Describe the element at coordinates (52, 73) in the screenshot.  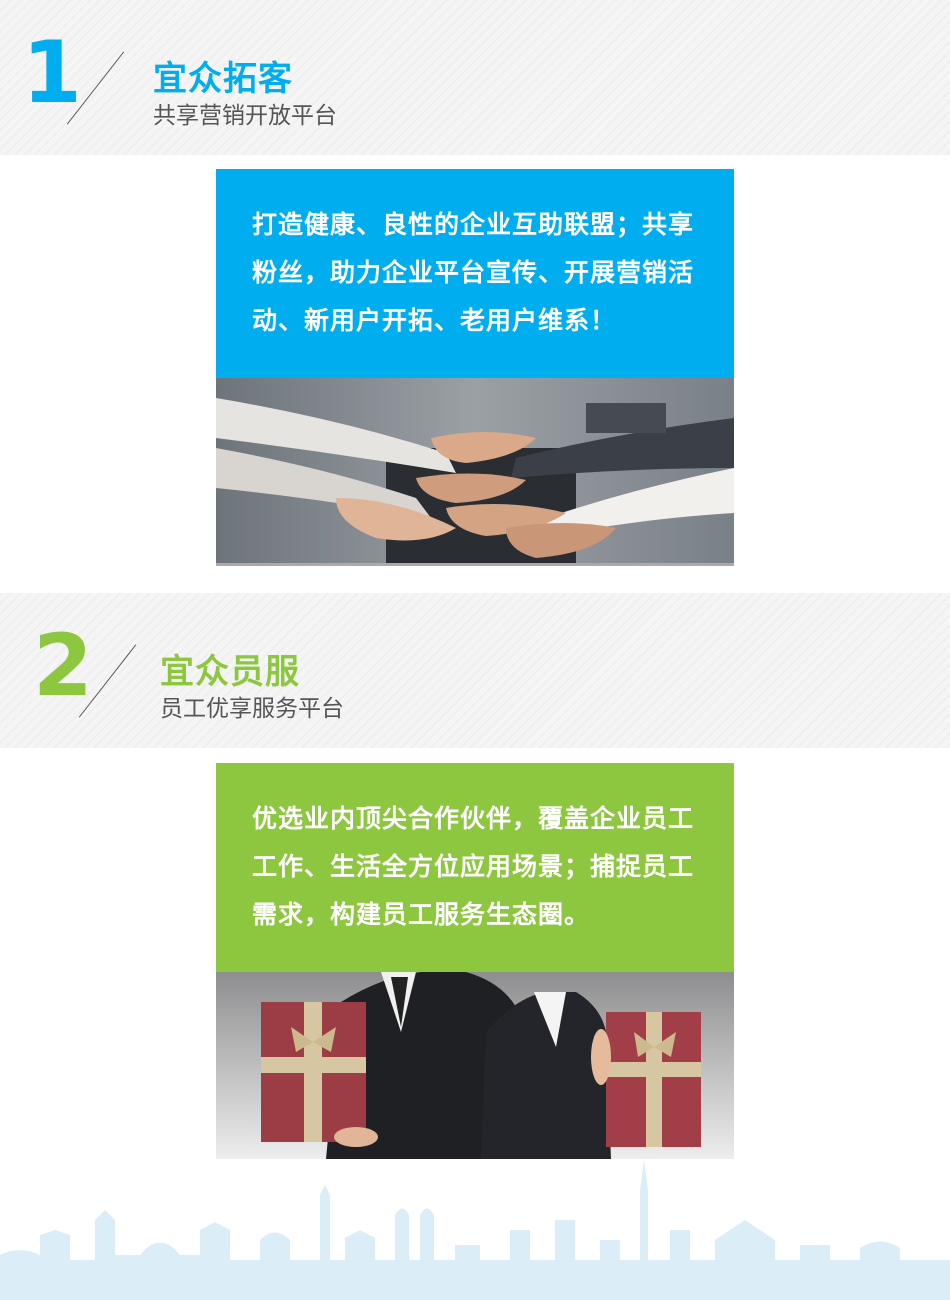
I see `section-1-number: 1` at that location.